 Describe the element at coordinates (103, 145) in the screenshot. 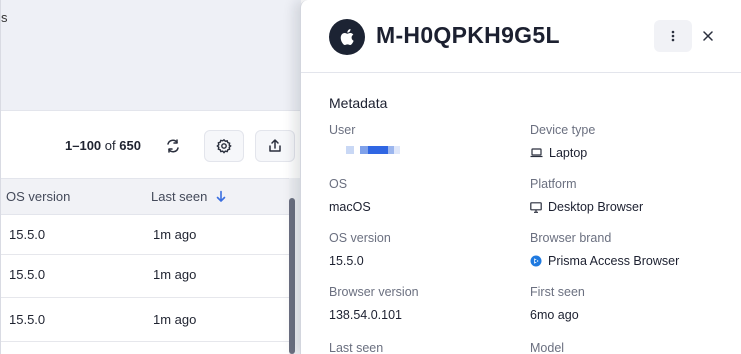

I see `pagination-summary: 1–100 of 650` at that location.